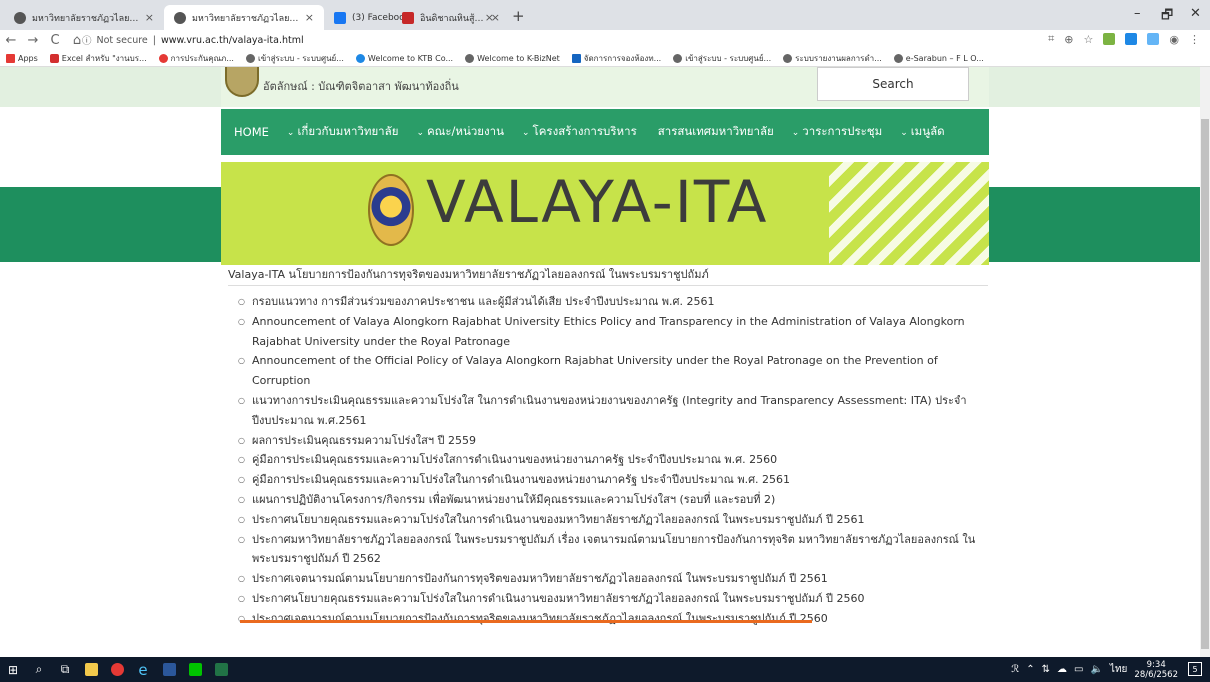  I want to click on valaya-ita-banner: VALAYA-ITA, so click(605, 213).